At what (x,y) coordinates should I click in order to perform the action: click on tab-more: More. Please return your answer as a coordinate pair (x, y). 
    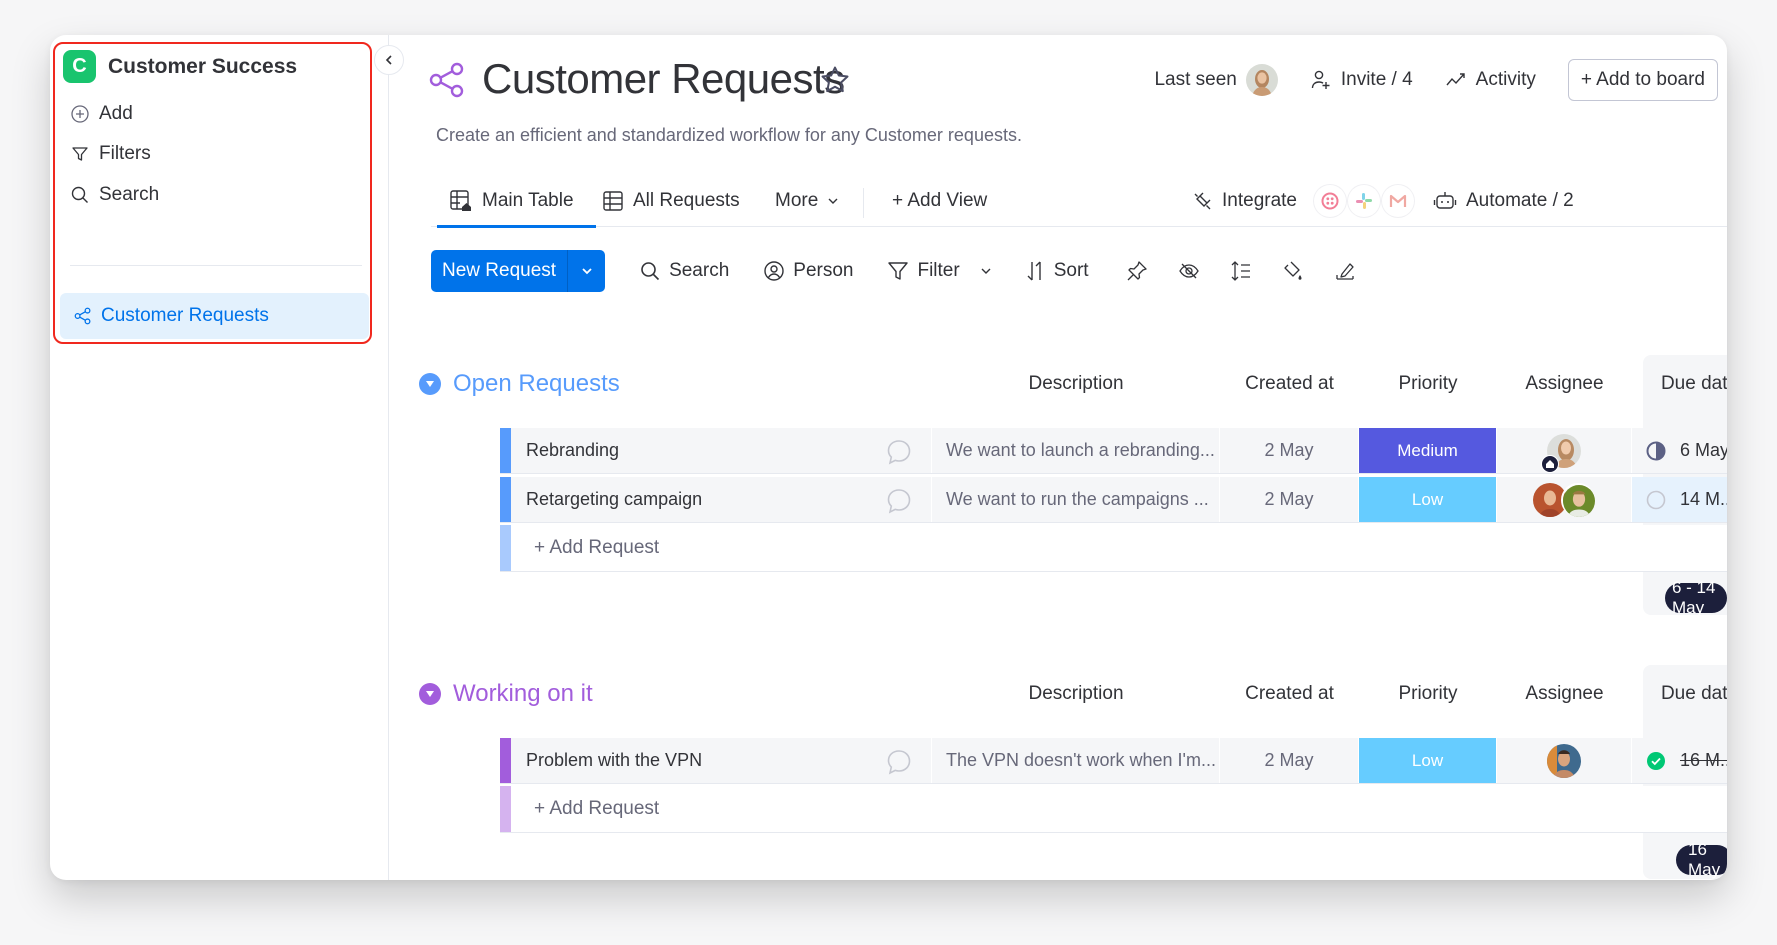
    Looking at the image, I should click on (807, 201).